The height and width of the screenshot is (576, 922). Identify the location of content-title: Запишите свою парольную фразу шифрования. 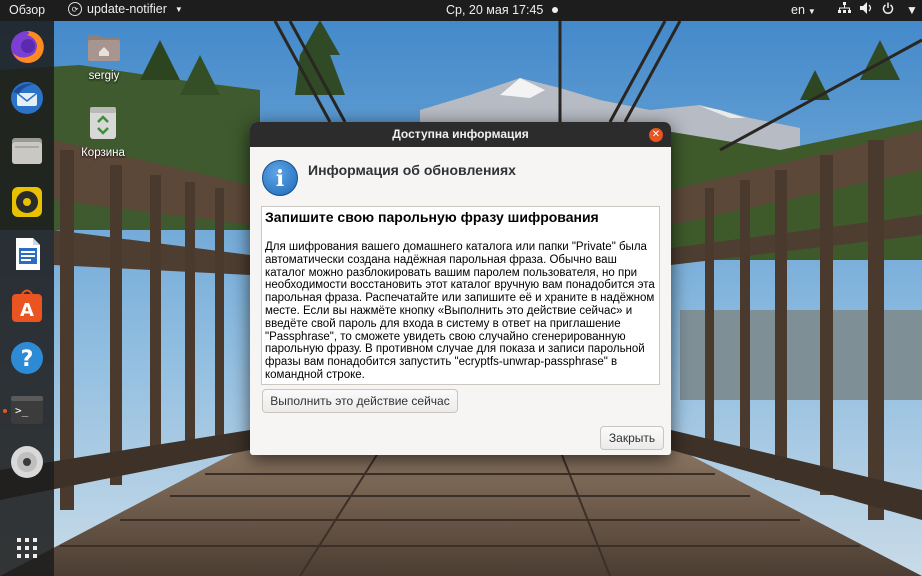
(432, 217).